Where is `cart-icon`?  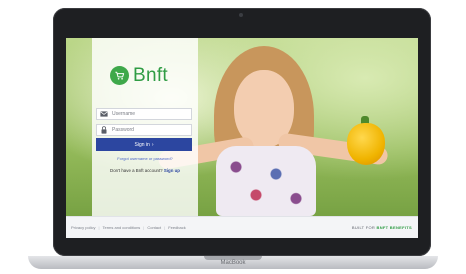
cart-icon is located at coordinates (119, 75).